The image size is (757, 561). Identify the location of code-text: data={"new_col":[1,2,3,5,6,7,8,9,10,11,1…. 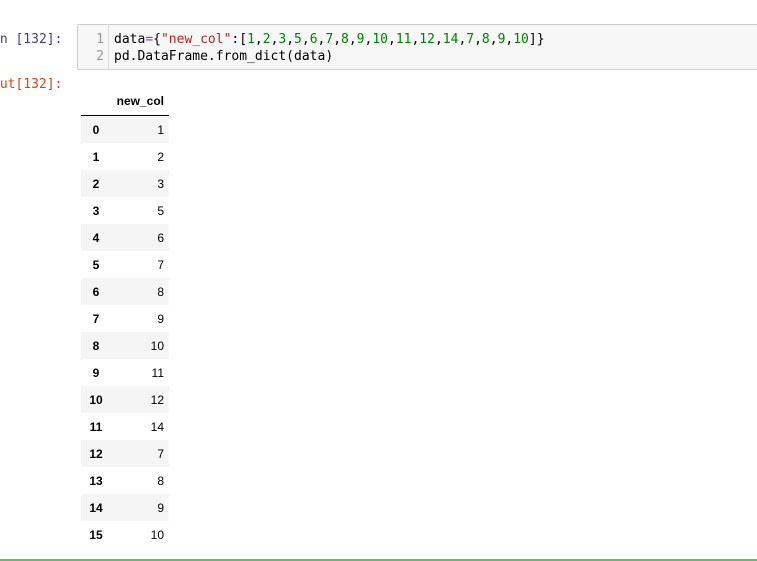
(326, 39).